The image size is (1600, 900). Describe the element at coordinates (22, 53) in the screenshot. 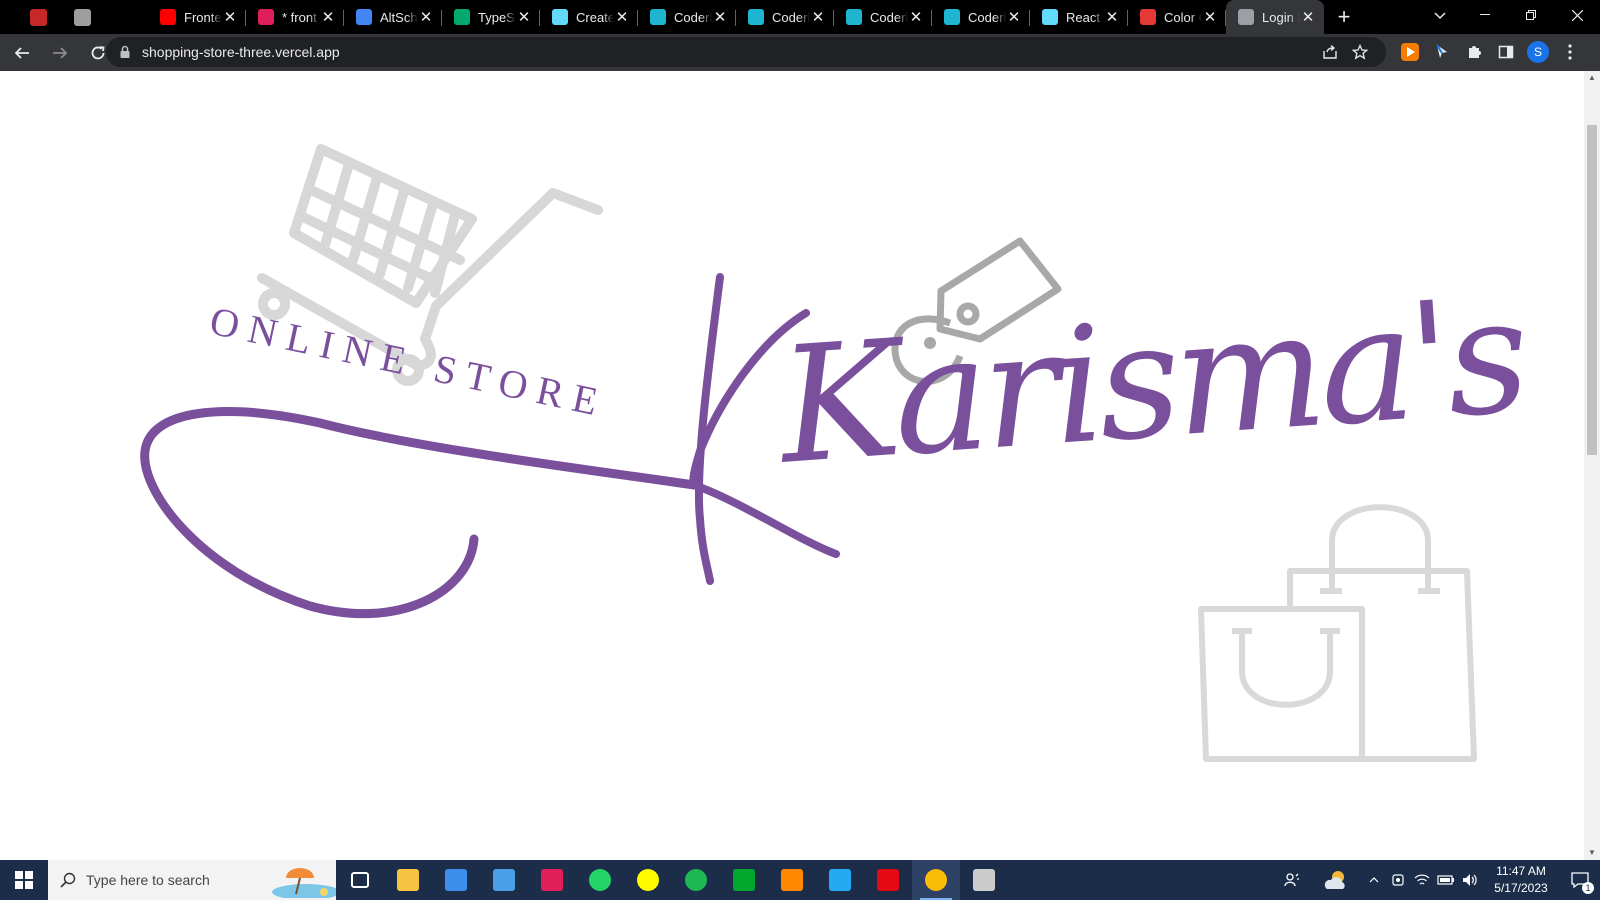

I see `back-button` at that location.